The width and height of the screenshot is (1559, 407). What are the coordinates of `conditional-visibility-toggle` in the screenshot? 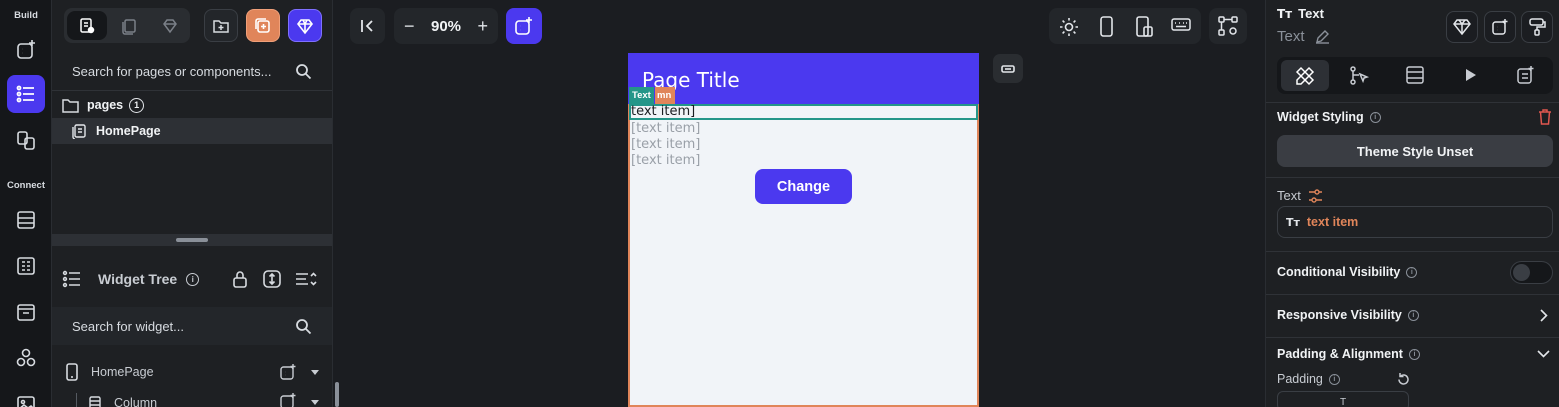 It's located at (1531, 272).